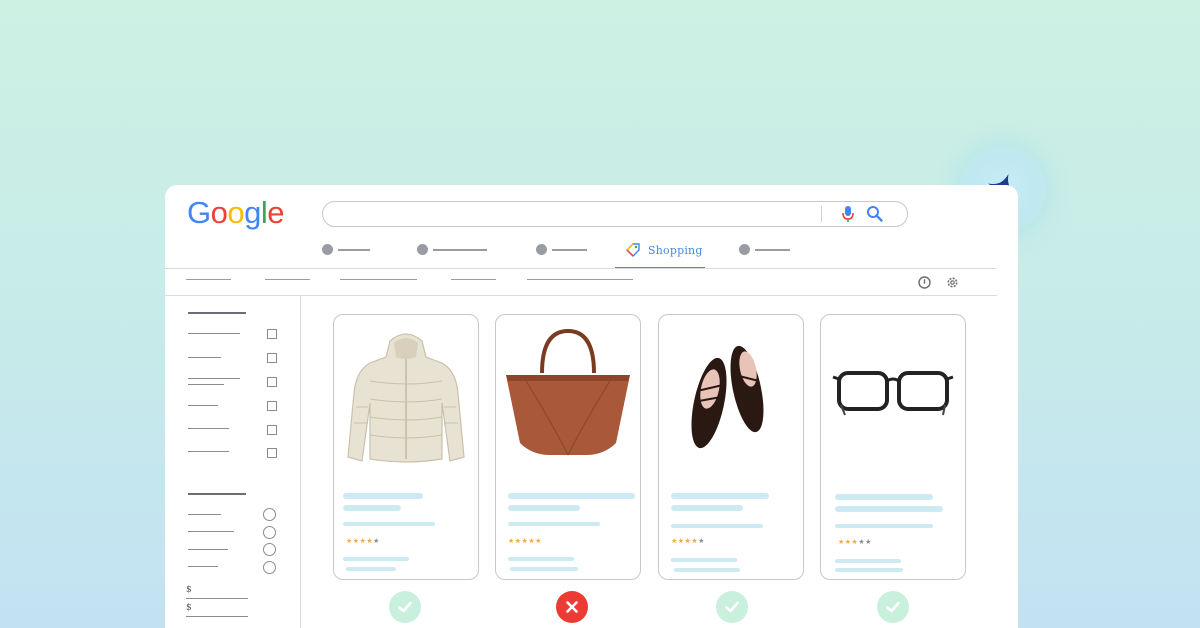 The width and height of the screenshot is (1200, 628). What do you see at coordinates (581, 268) in the screenshot?
I see `tabs-divider` at bounding box center [581, 268].